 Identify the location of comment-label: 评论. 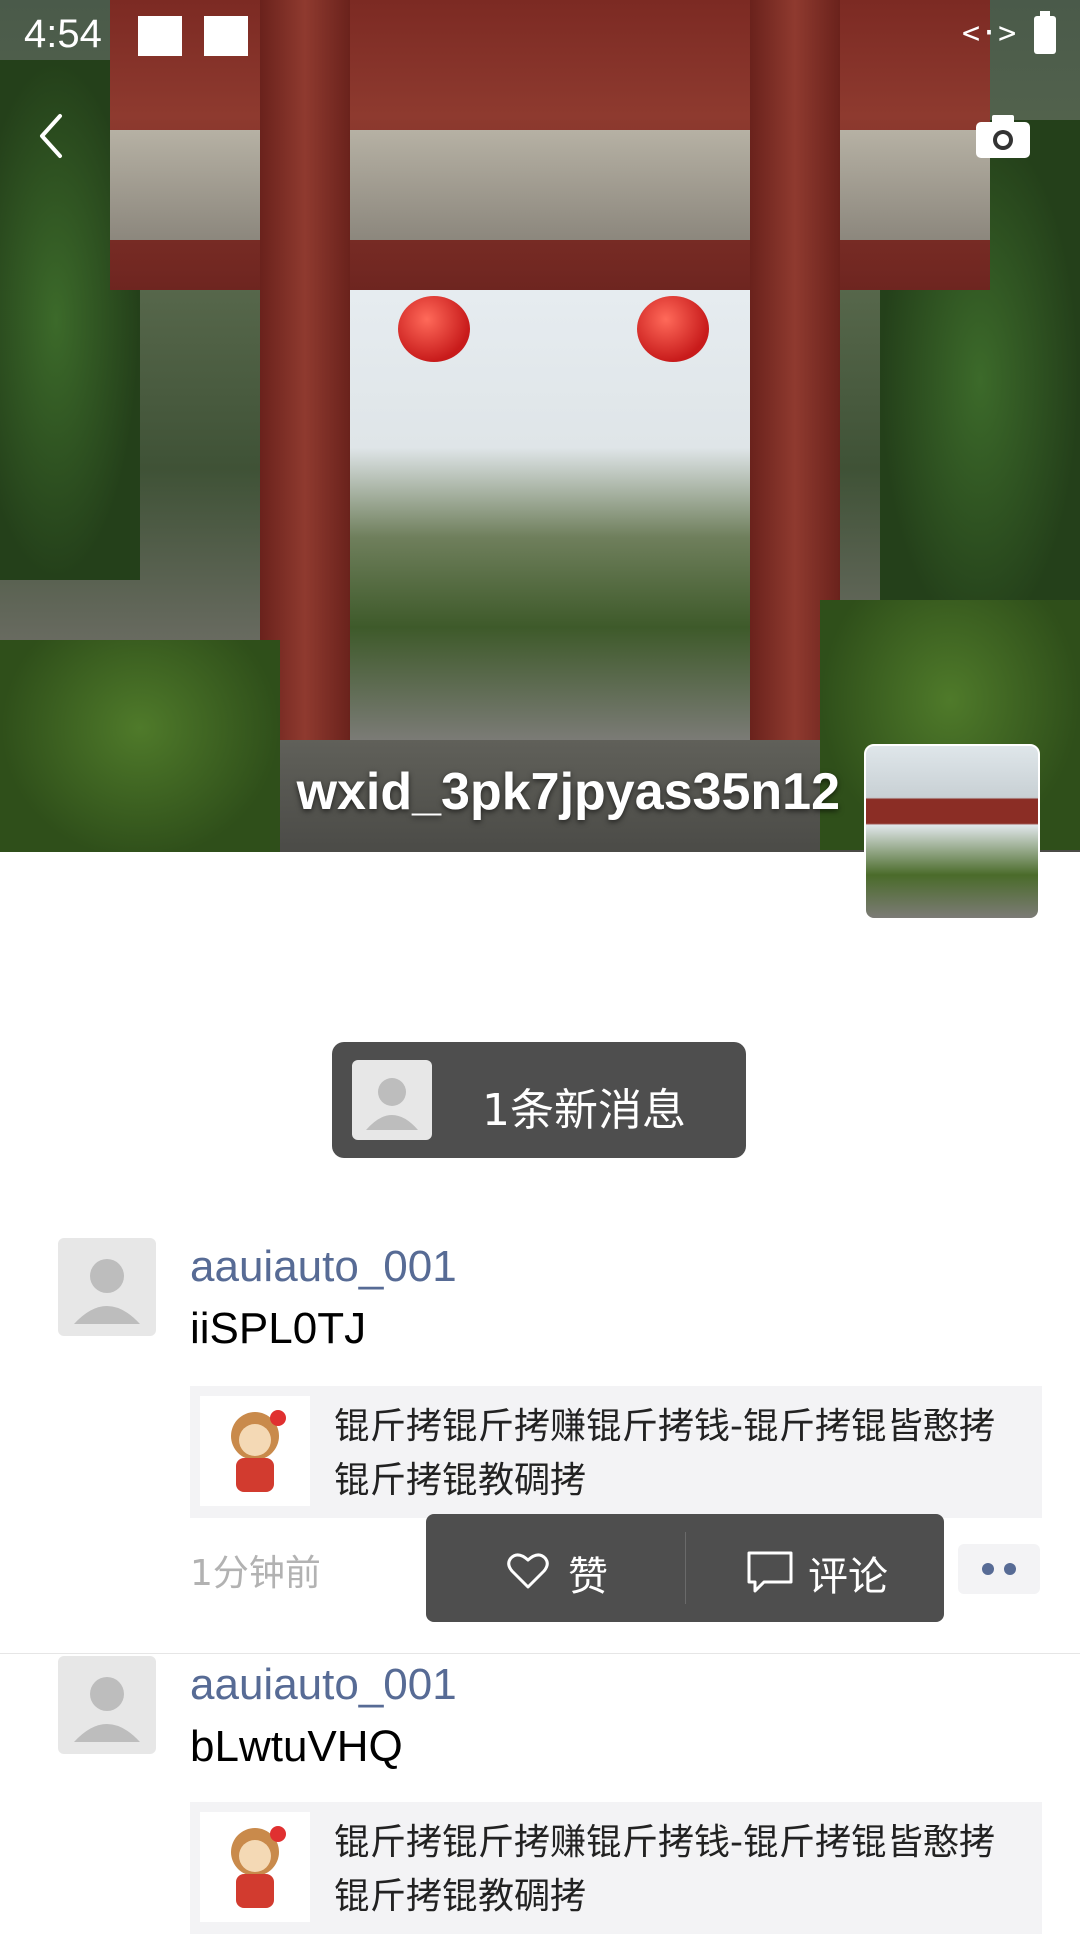
(848, 1577).